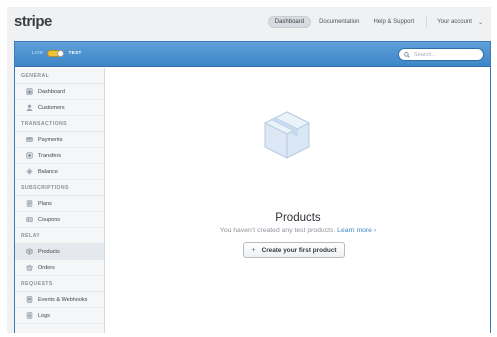 Image resolution: width=497 pixels, height=337 pixels. I want to click on live-label: LIVE, so click(38, 53).